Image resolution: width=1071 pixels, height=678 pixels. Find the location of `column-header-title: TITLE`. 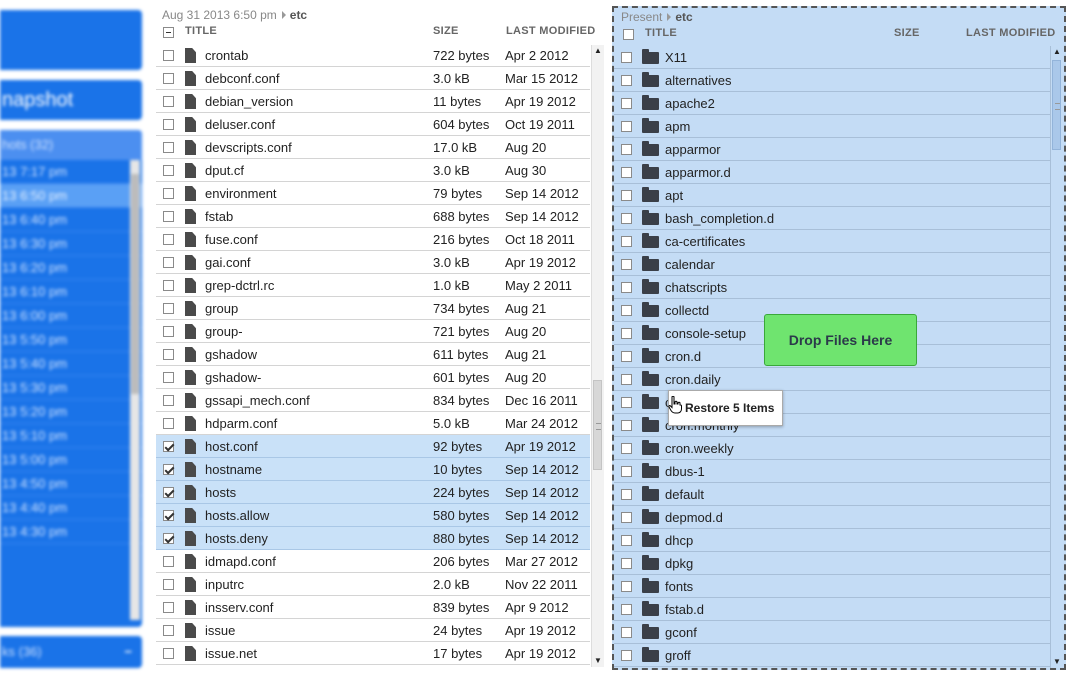

column-header-title: TITLE is located at coordinates (661, 36).